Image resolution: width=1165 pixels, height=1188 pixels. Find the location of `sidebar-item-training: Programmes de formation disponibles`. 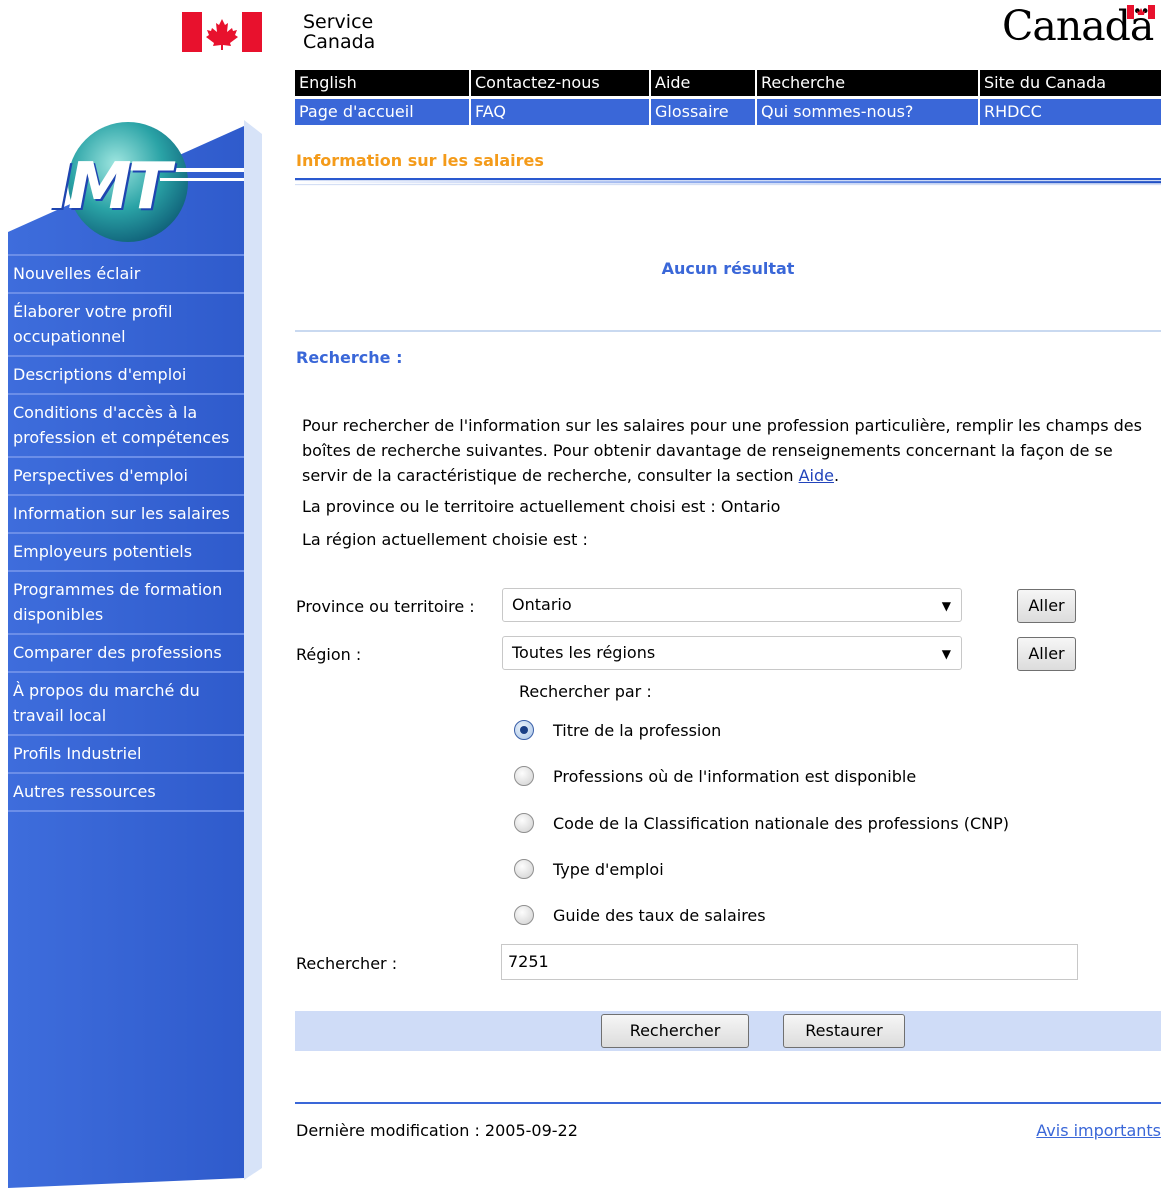

sidebar-item-training: Programmes de formation disponibles is located at coordinates (126, 601).